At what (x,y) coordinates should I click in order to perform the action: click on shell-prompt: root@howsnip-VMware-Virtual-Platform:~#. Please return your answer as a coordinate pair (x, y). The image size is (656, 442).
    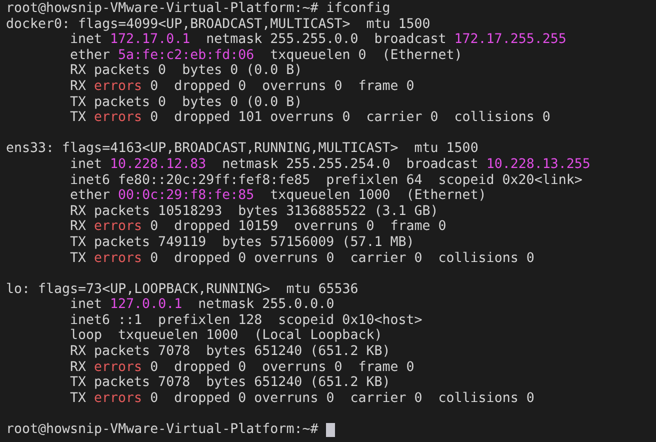
    Looking at the image, I should click on (162, 430).